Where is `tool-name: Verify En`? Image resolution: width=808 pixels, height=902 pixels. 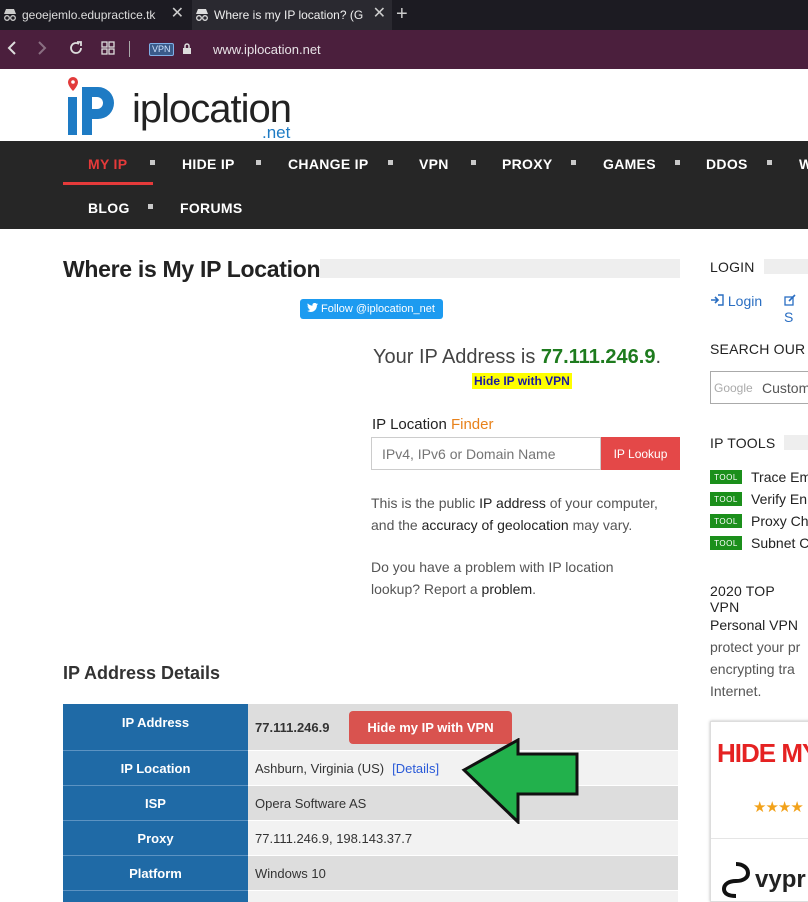
tool-name: Verify En is located at coordinates (779, 499).